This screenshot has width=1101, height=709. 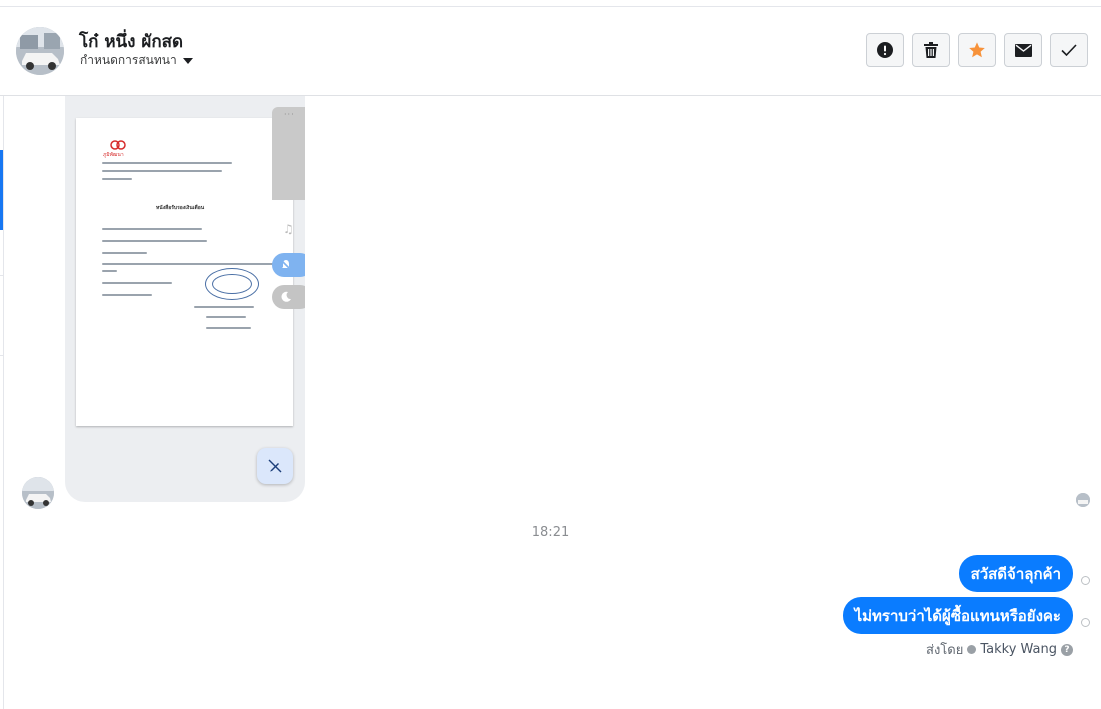 I want to click on outgoing-message: สวัสดีจ้าลุกค้า, so click(x=1015, y=573).